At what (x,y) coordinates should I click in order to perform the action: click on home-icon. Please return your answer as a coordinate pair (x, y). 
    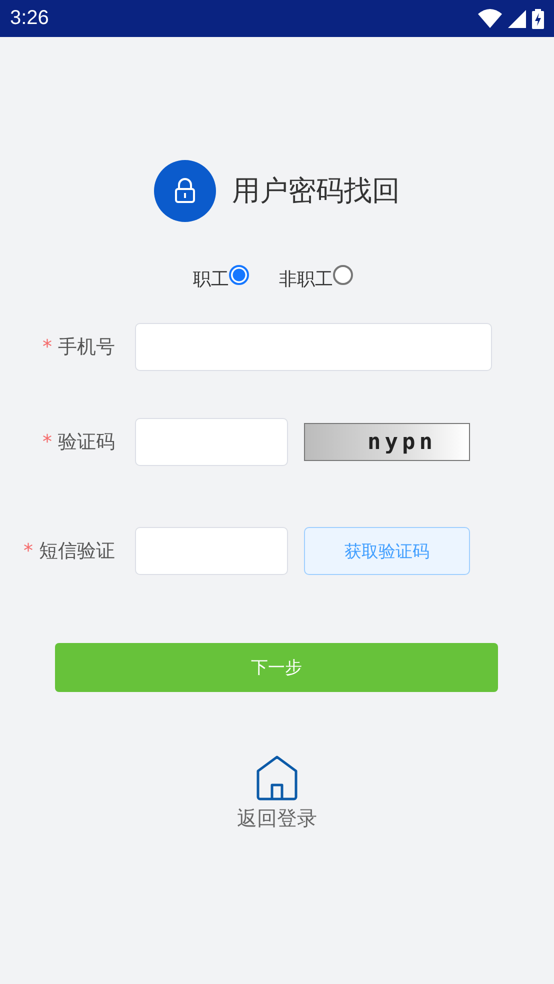
    Looking at the image, I should click on (277, 778).